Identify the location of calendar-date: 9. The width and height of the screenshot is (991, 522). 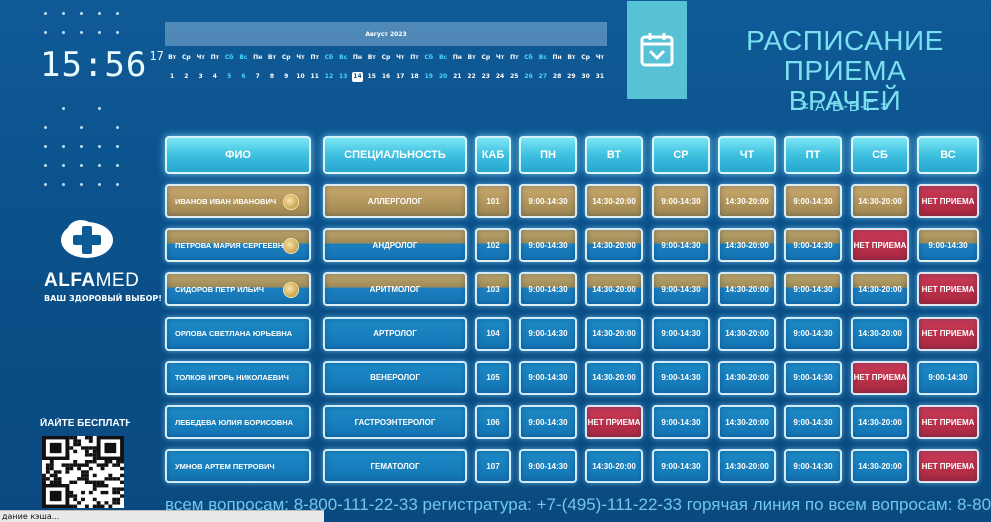
(286, 77).